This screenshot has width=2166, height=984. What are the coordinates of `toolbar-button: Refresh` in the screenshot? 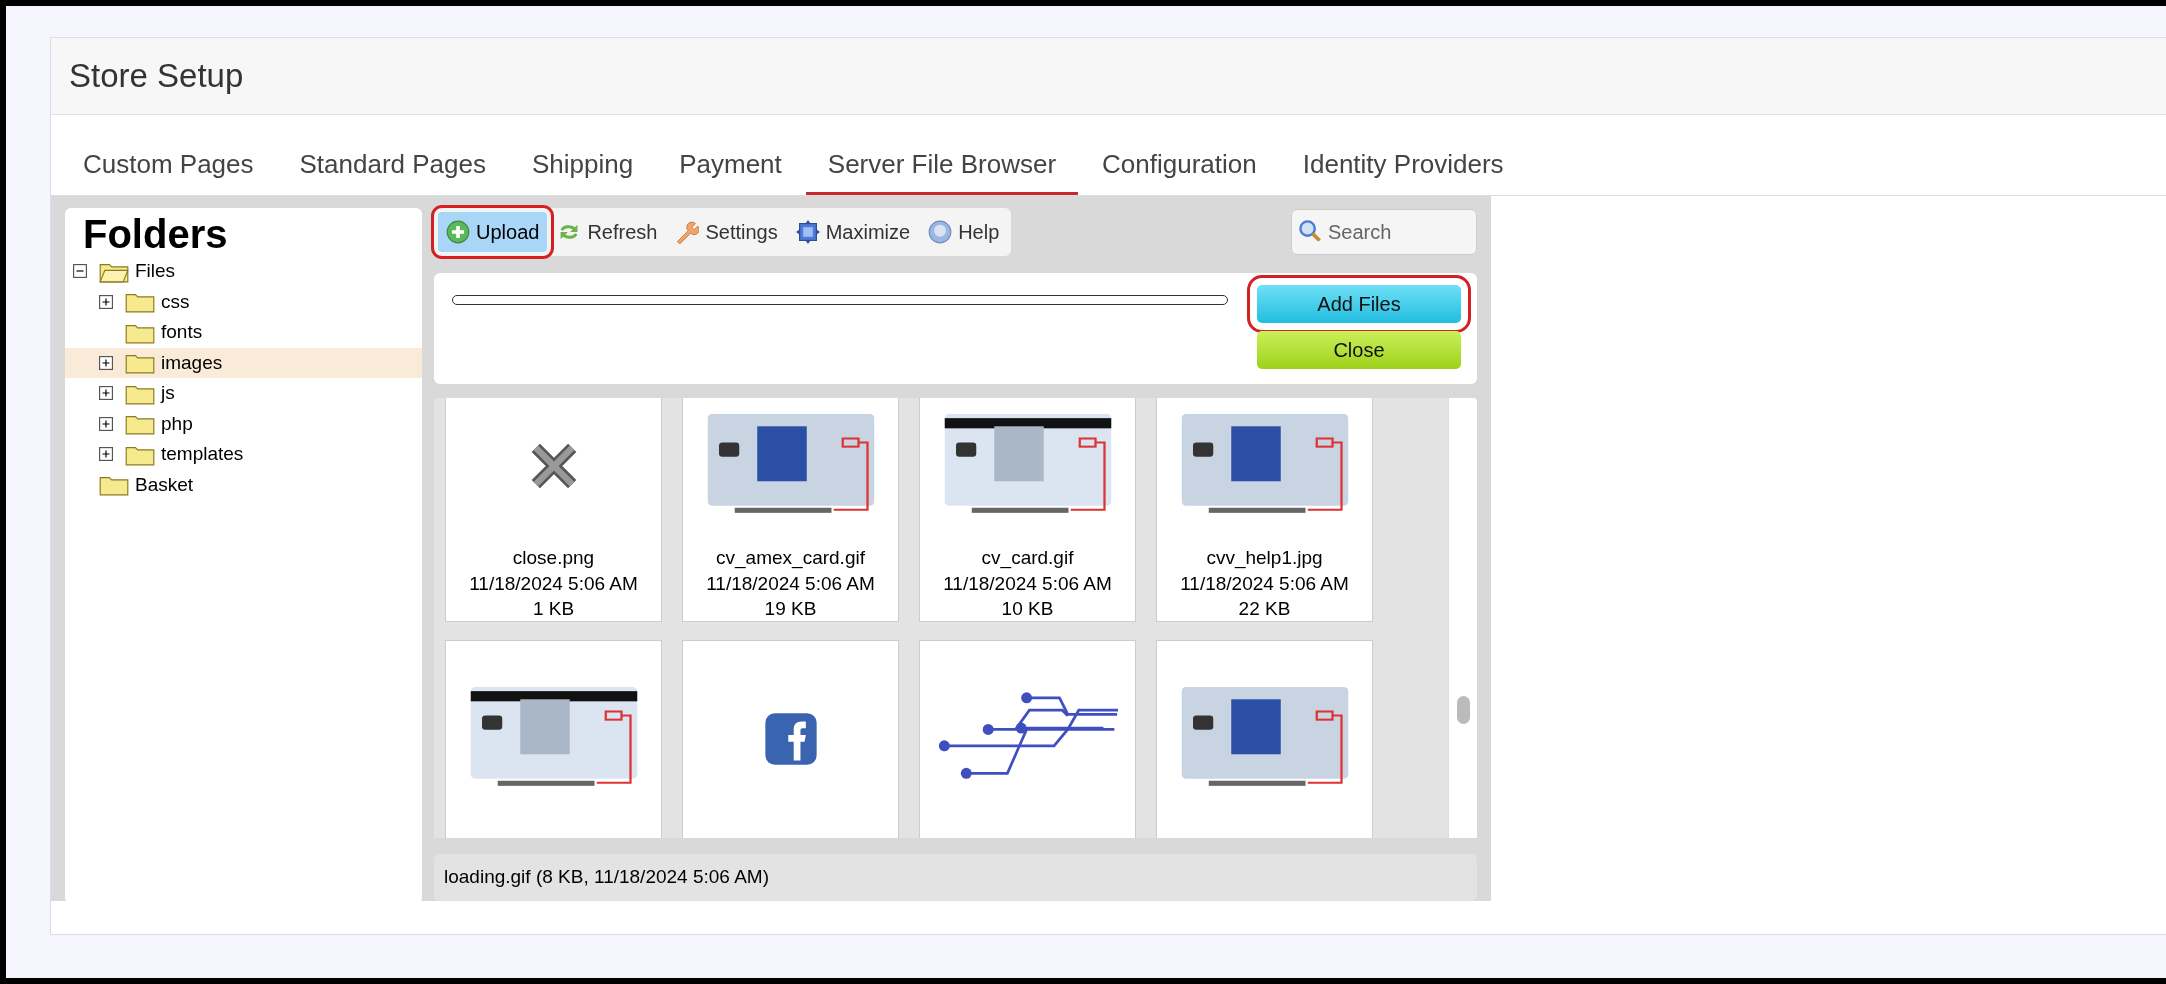 It's located at (607, 232).